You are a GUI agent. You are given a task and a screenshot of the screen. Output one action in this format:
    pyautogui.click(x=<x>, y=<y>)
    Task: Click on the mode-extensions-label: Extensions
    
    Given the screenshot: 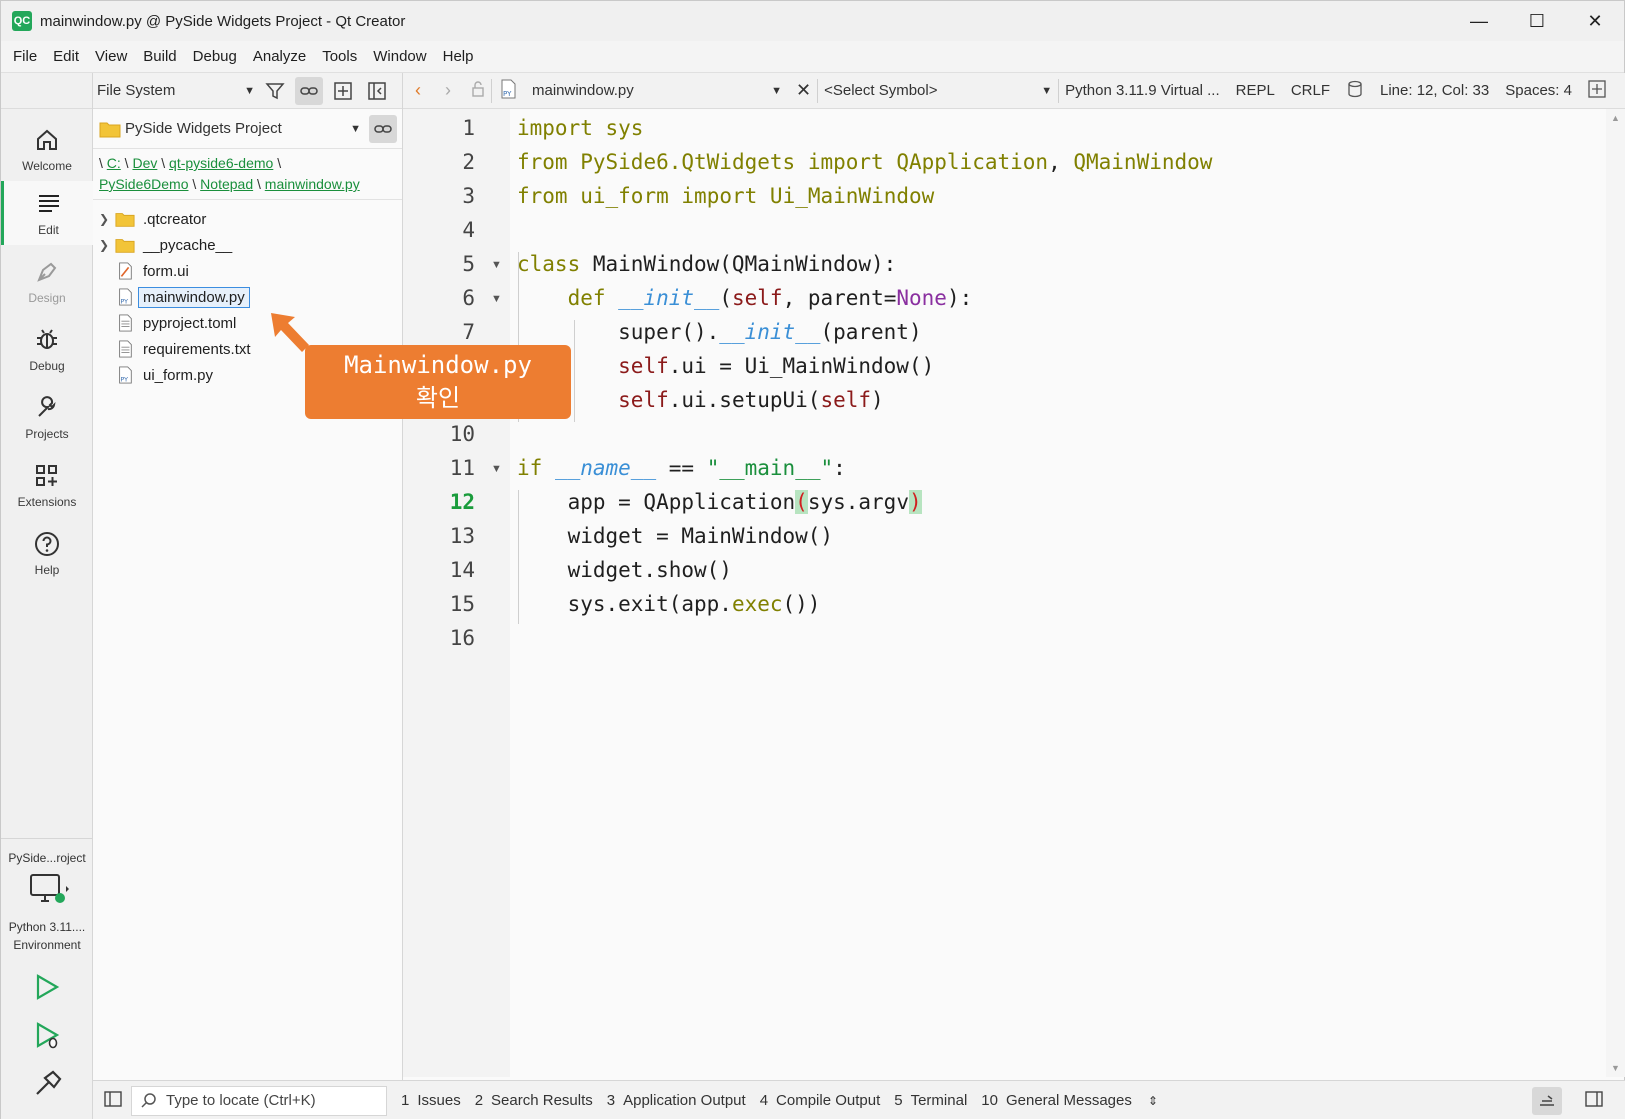 What is the action you would take?
    pyautogui.click(x=47, y=502)
    